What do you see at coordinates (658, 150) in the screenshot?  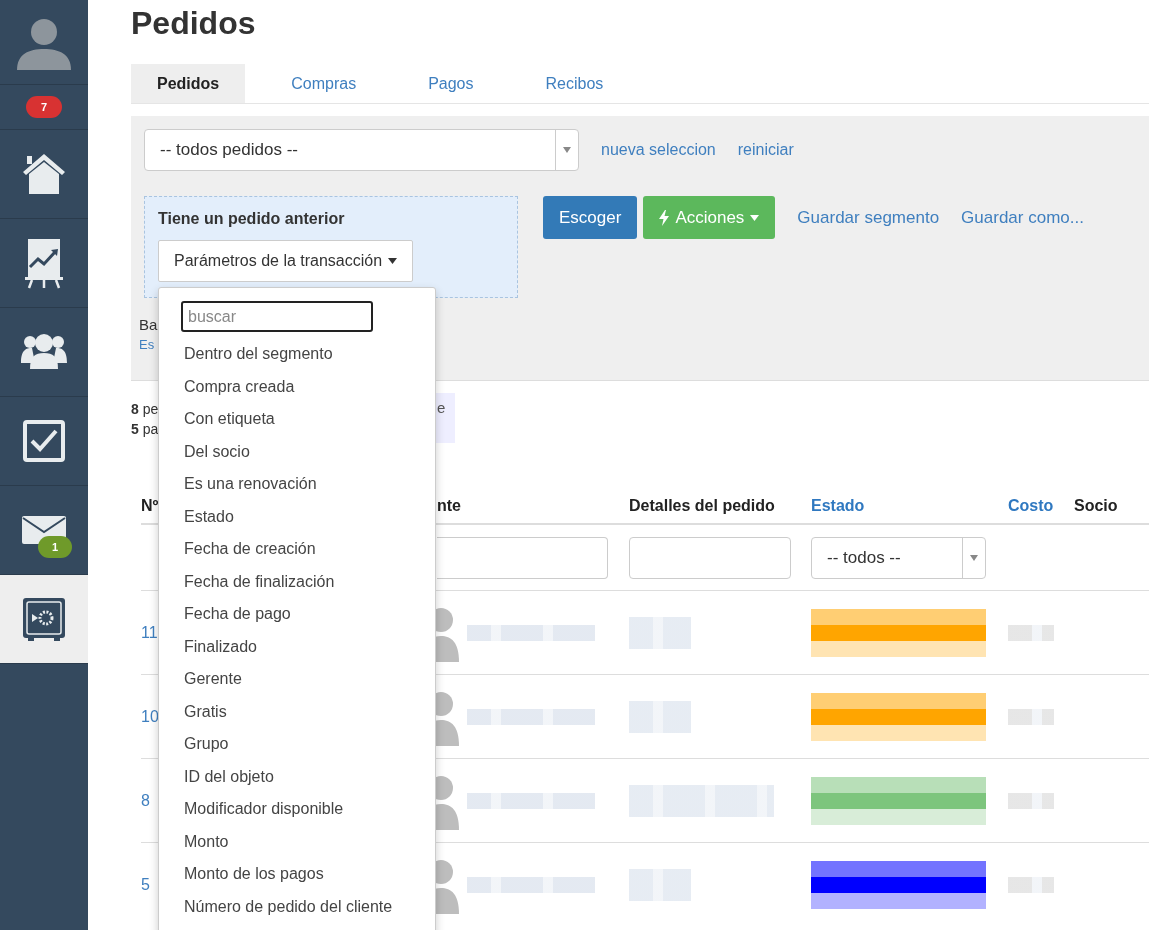 I see `link: nueva seleccion` at bounding box center [658, 150].